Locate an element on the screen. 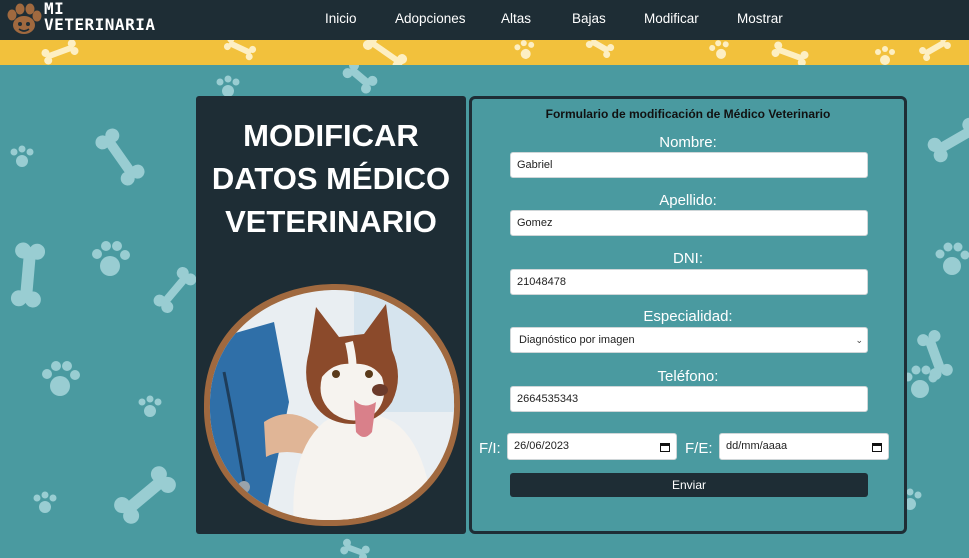 Image resolution: width=969 pixels, height=558 pixels. especialidad-select: Diagnóstico por imagen ⌄ is located at coordinates (689, 340).